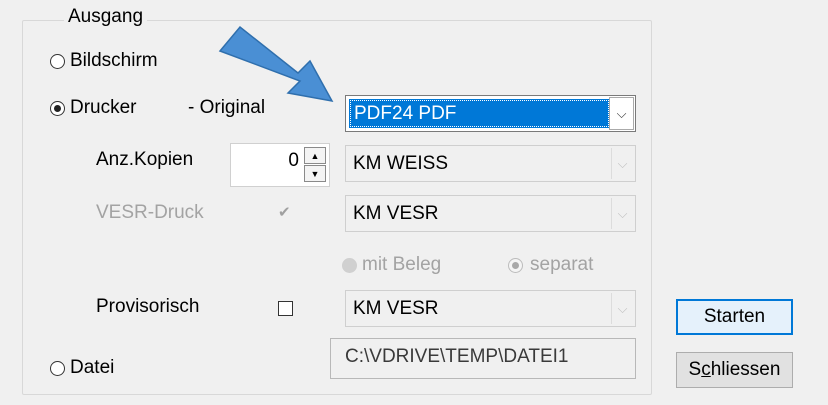 The image size is (828, 405). I want to click on annotation-arrow-icon, so click(276, 64).